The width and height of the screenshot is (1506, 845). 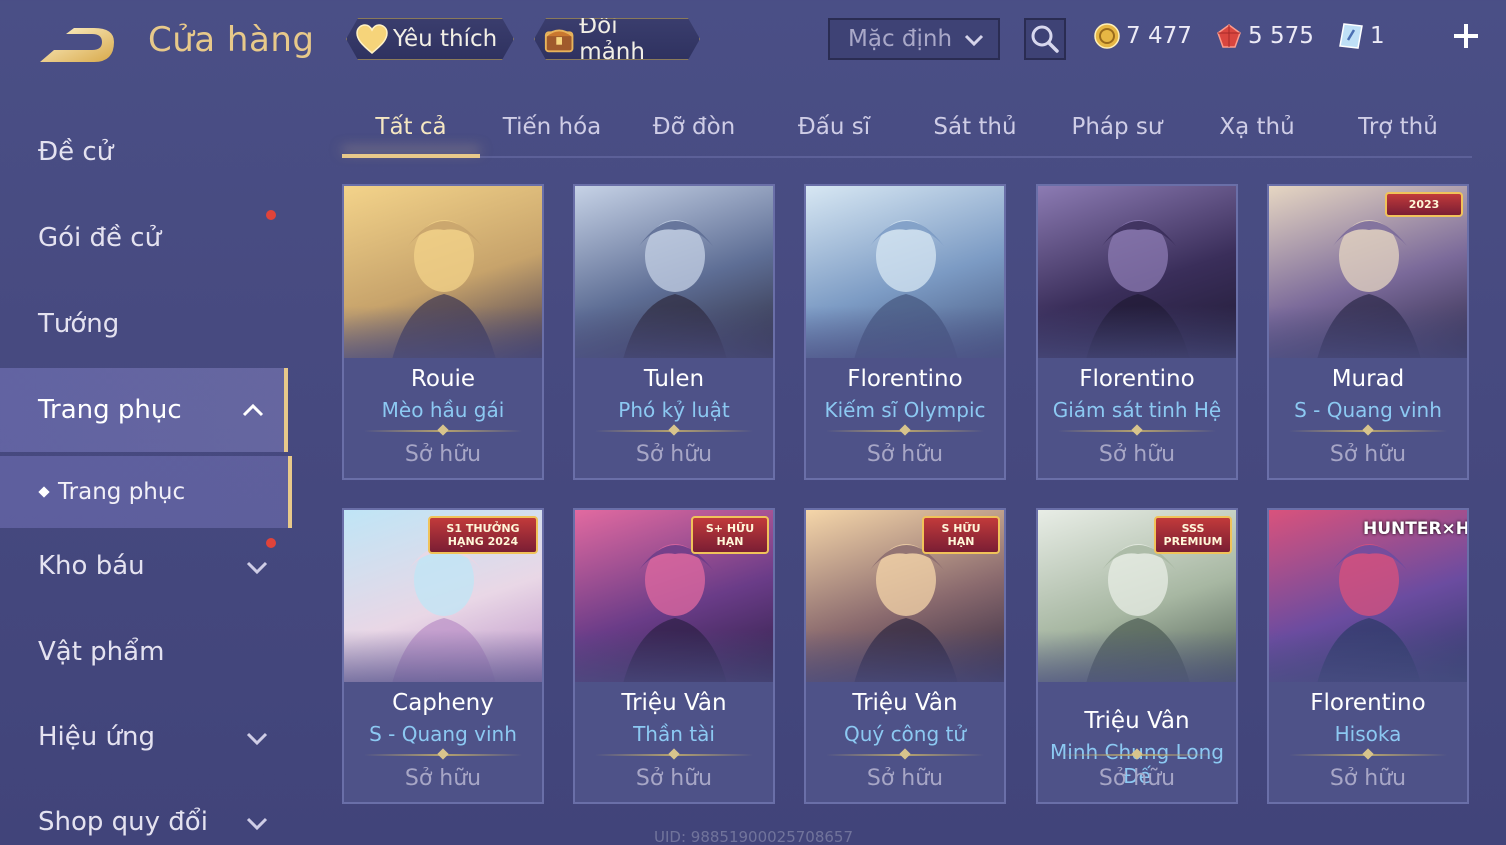 I want to click on sidebar-item-skins: Trang phục, so click(x=144, y=410).